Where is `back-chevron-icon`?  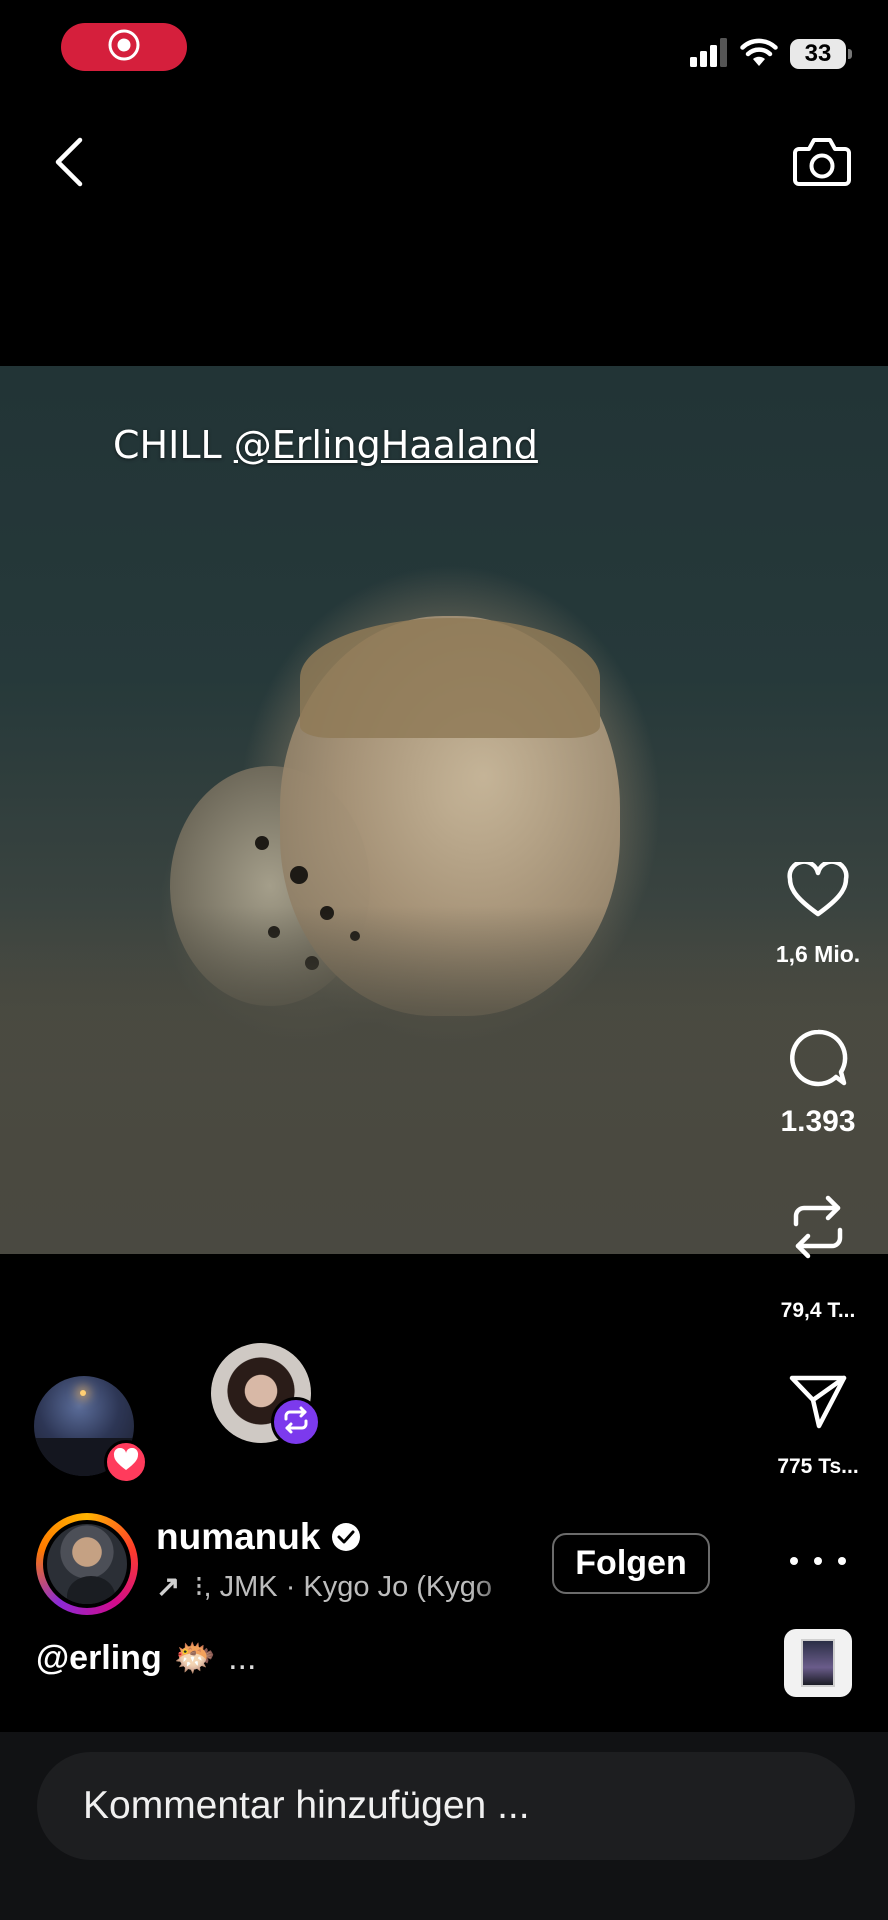
back-chevron-icon is located at coordinates (69, 164).